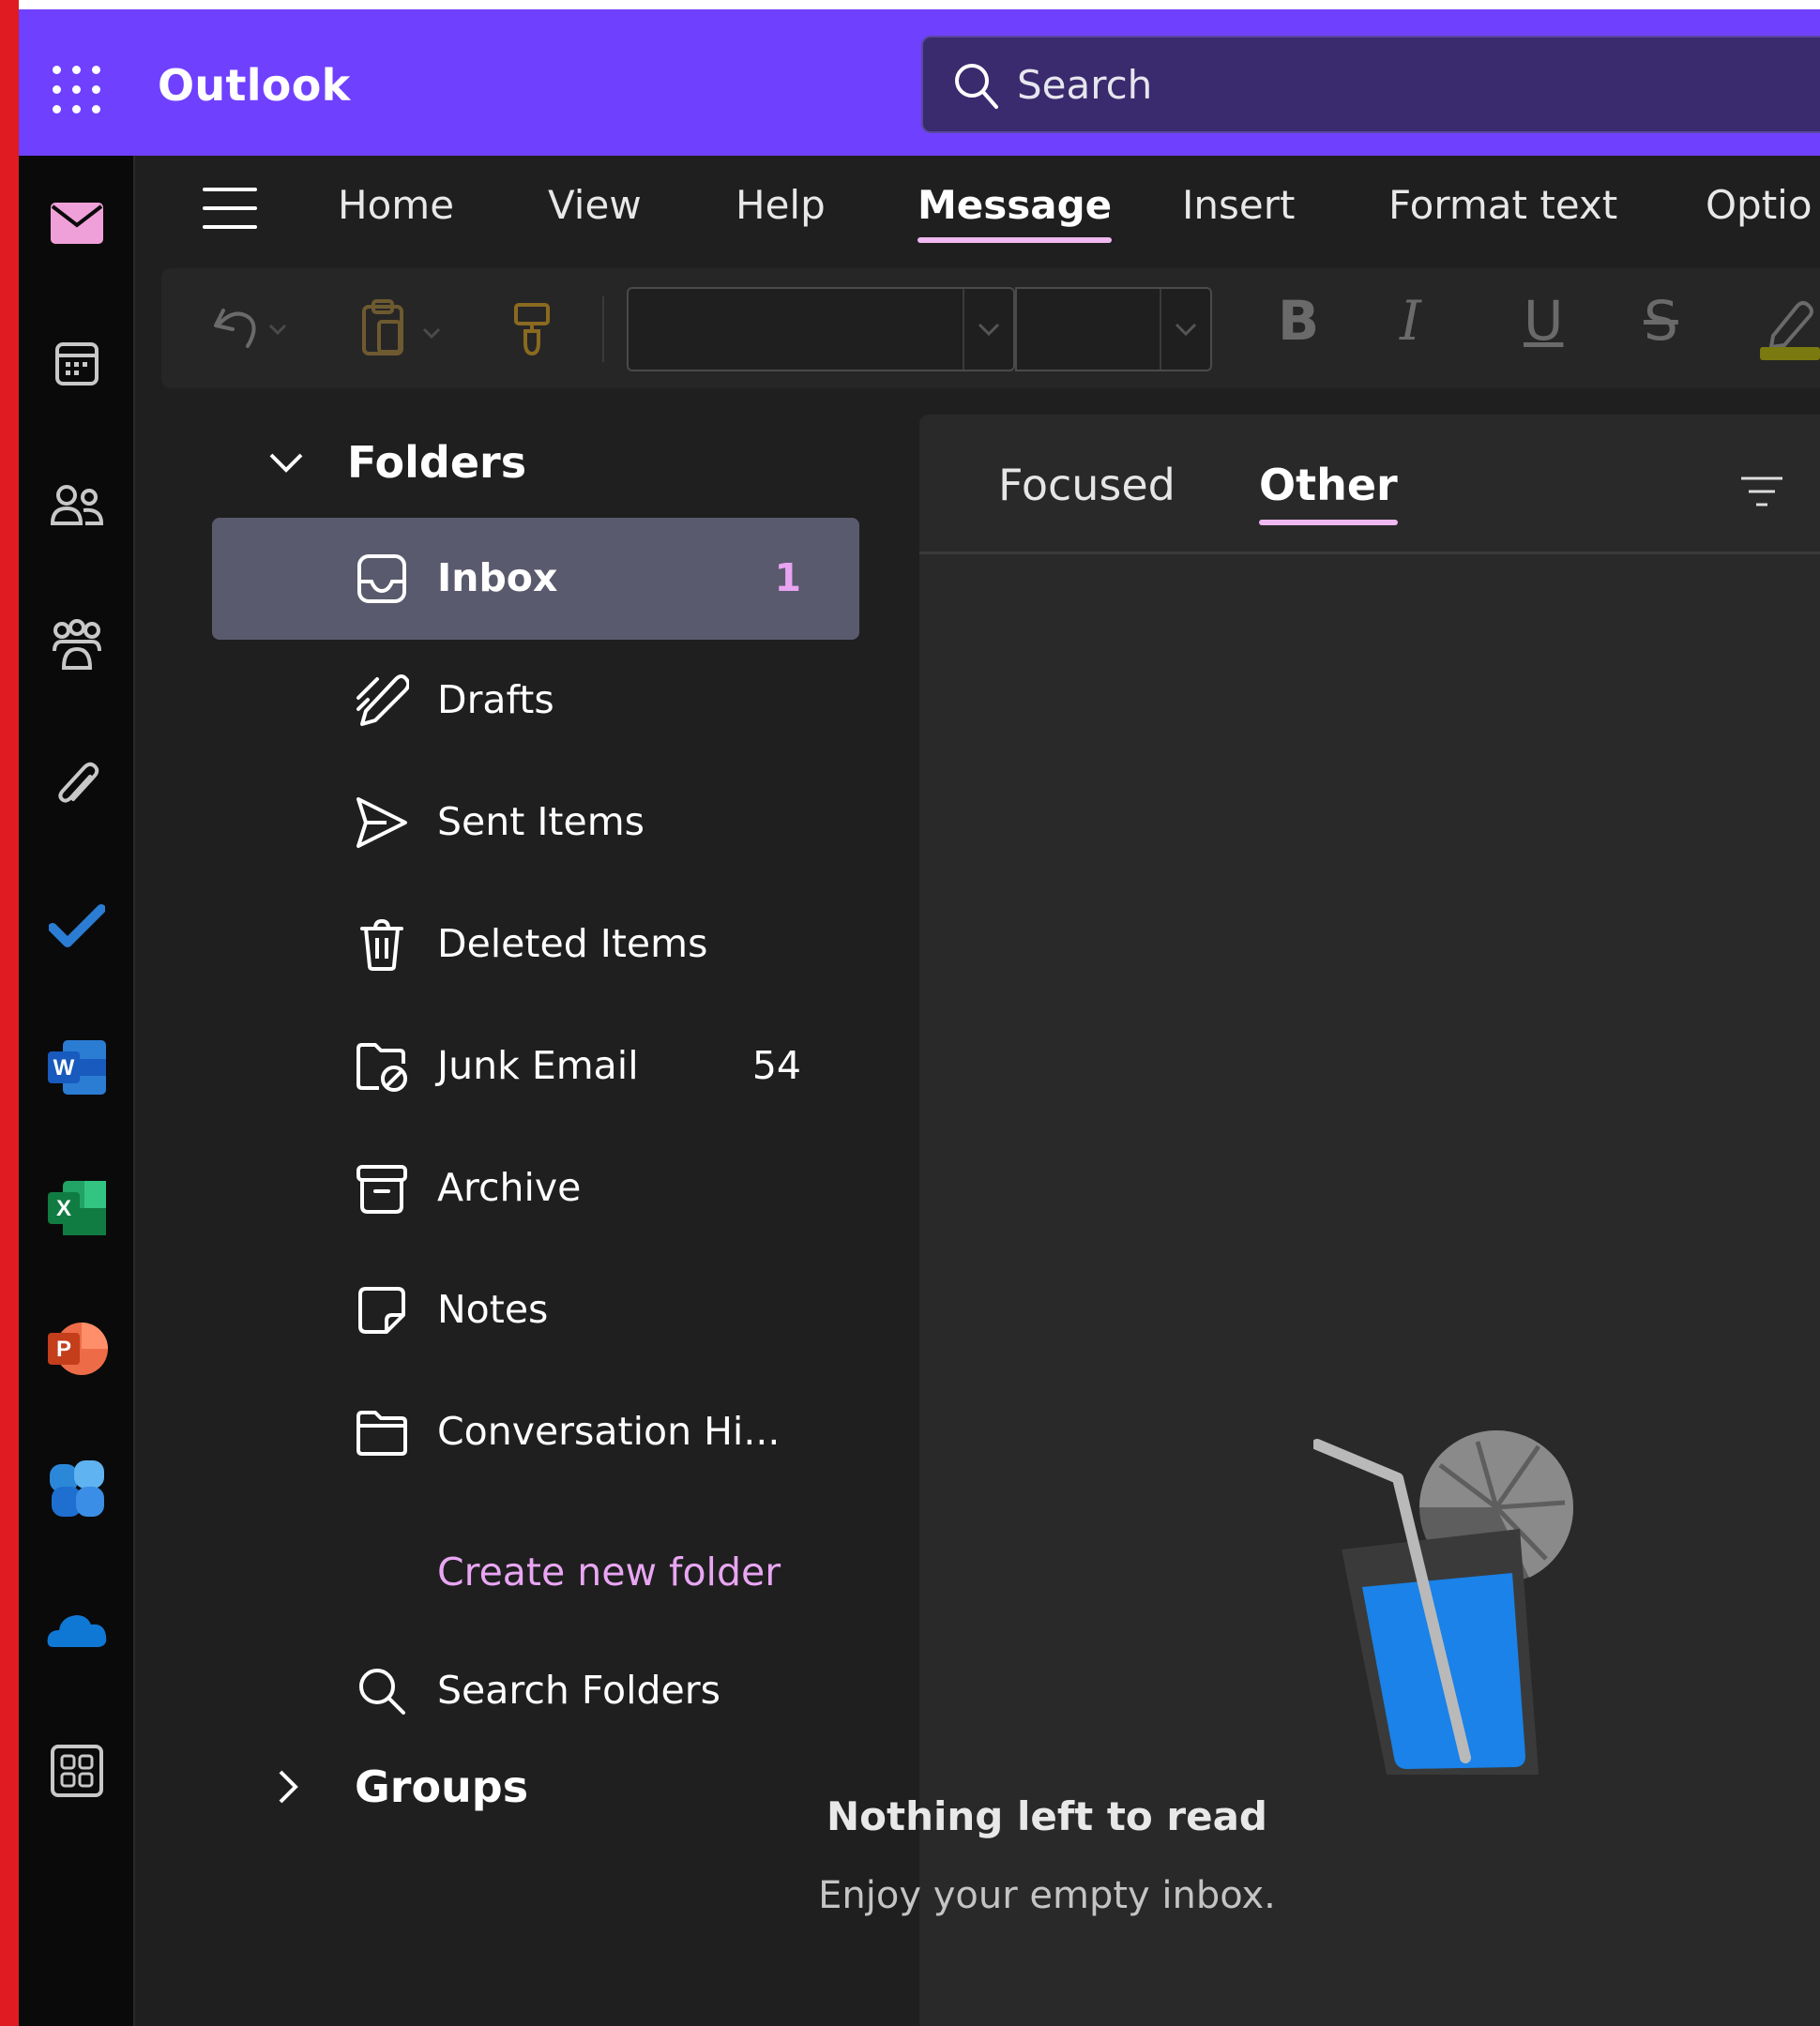  What do you see at coordinates (396, 205) in the screenshot?
I see `tab-home: Home` at bounding box center [396, 205].